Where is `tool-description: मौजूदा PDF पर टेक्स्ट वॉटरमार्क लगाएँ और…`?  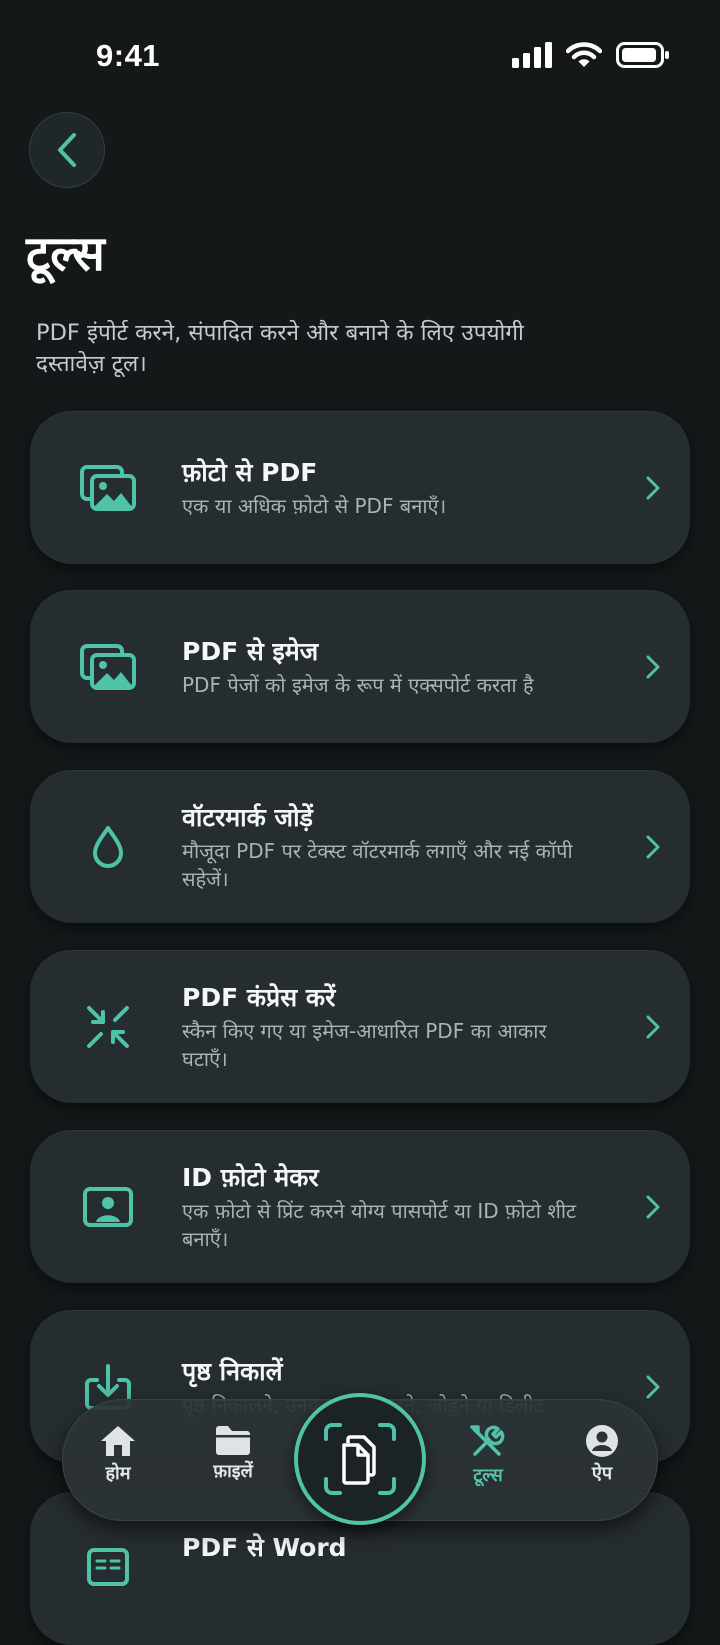
tool-description: मौजूदा PDF पर टेक्स्ट वॉटरमार्क लगाएँ और… is located at coordinates (377, 865).